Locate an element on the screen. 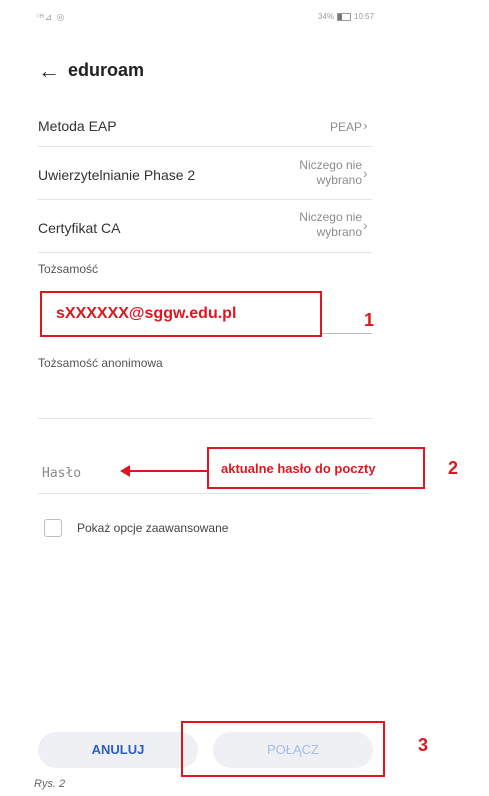  phase2-auth-value: Niczego nie wybrano is located at coordinates (330, 173).